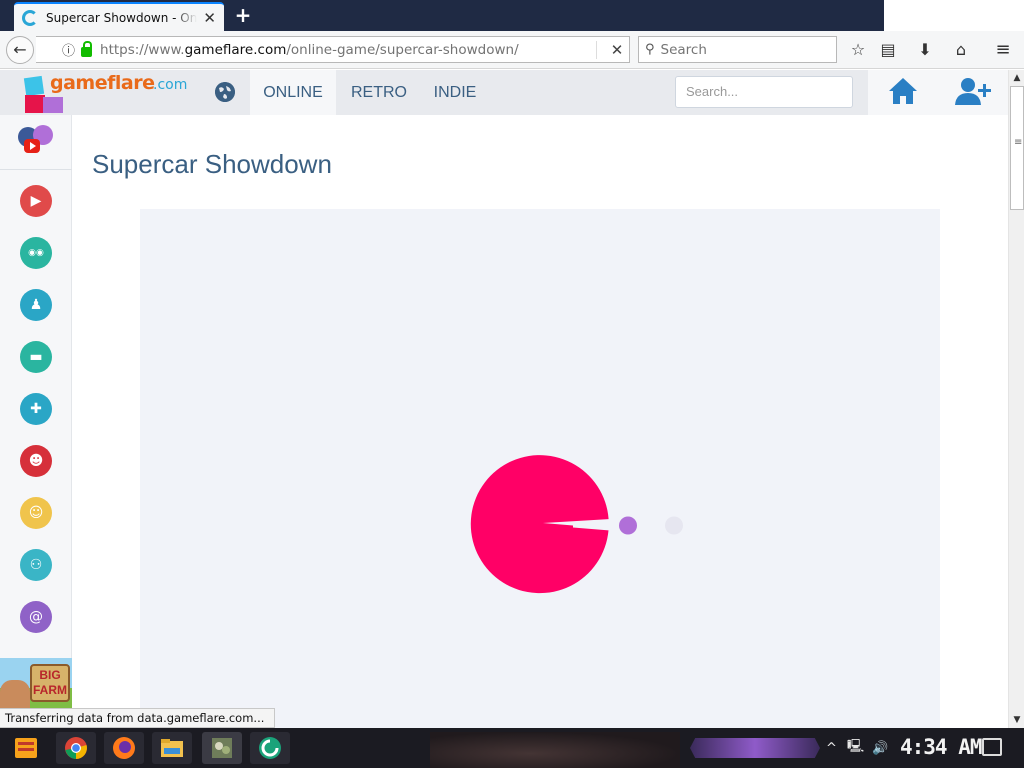 The width and height of the screenshot is (1024, 768). What do you see at coordinates (36, 513) in the screenshot?
I see `monkey-icon: ☺` at bounding box center [36, 513].